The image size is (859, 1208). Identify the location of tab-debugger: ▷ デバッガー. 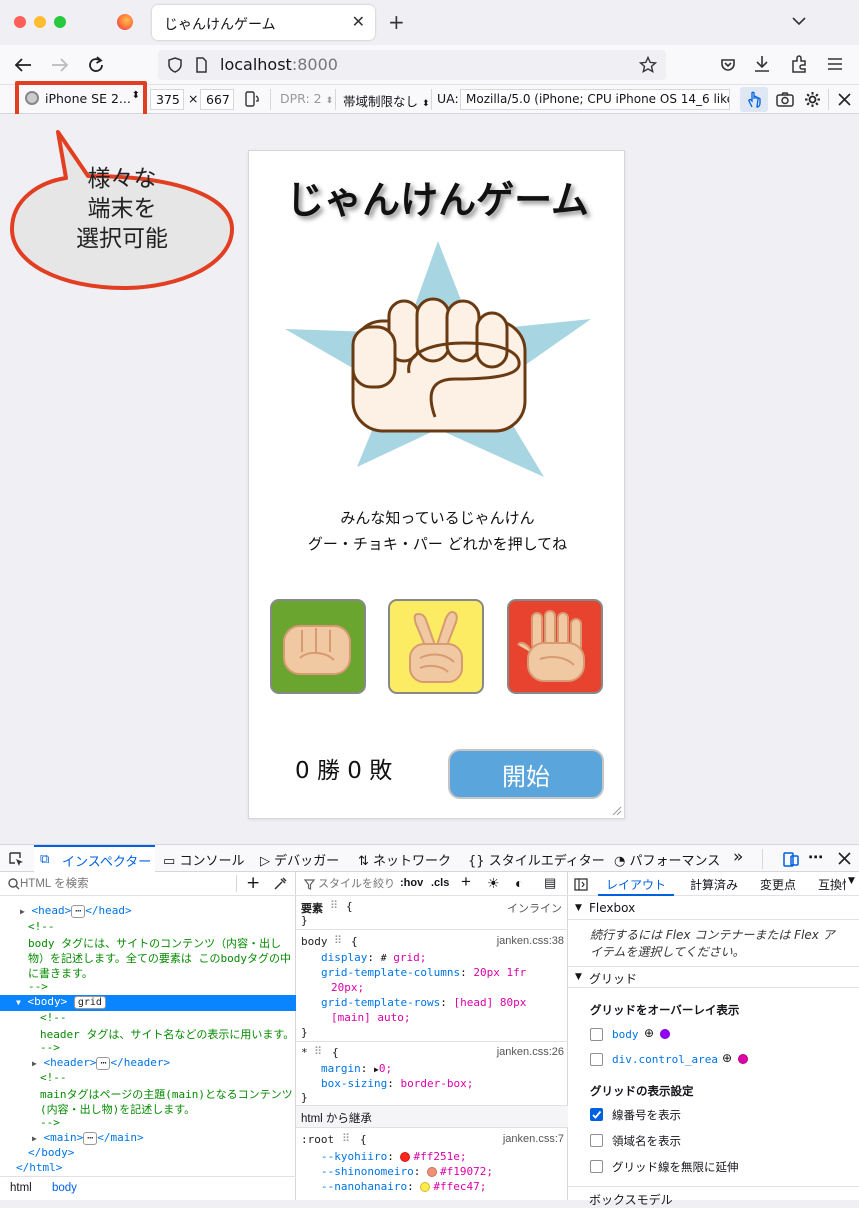
(299, 859).